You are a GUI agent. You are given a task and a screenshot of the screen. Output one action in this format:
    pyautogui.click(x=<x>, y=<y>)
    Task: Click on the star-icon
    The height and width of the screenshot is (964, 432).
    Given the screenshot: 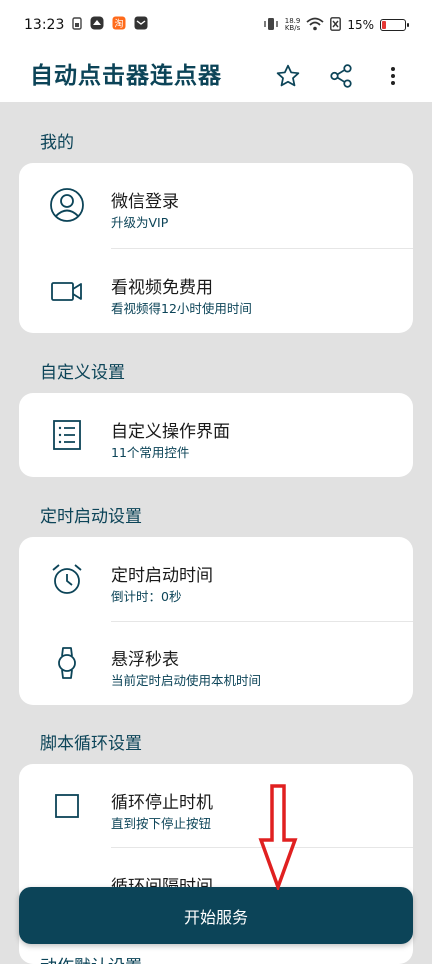 What is the action you would take?
    pyautogui.click(x=288, y=75)
    